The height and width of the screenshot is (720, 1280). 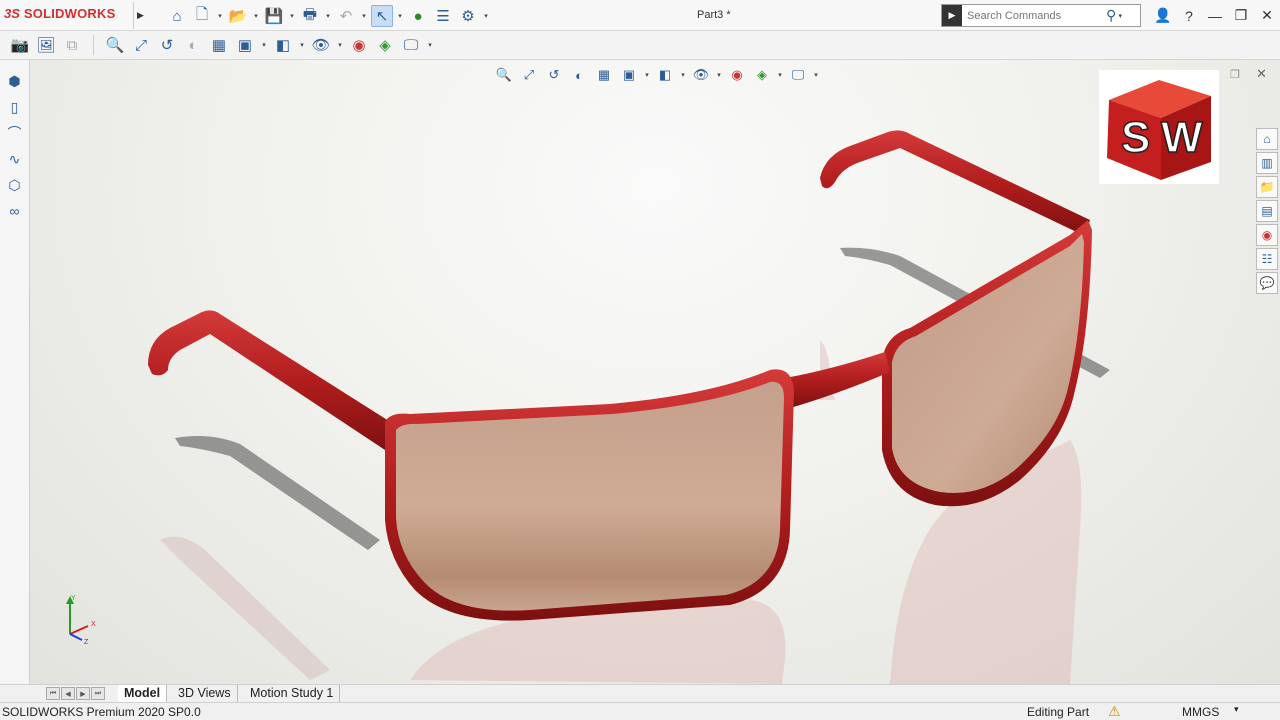 I want to click on options-gear-icon: ⚙, so click(x=468, y=16).